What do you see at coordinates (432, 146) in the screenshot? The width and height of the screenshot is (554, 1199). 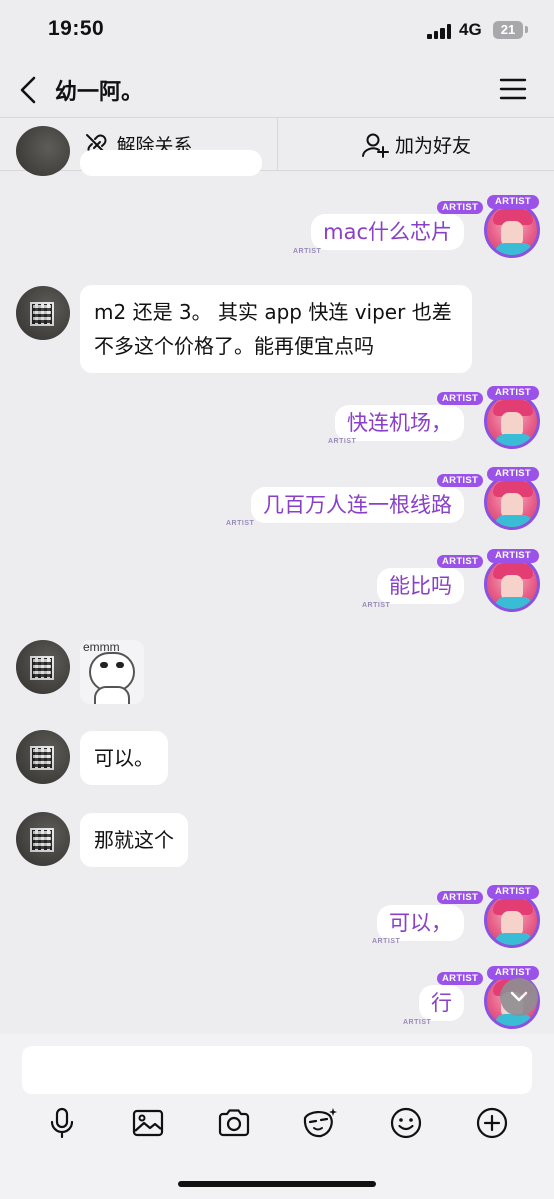 I see `add-friend-label: 加为好友` at bounding box center [432, 146].